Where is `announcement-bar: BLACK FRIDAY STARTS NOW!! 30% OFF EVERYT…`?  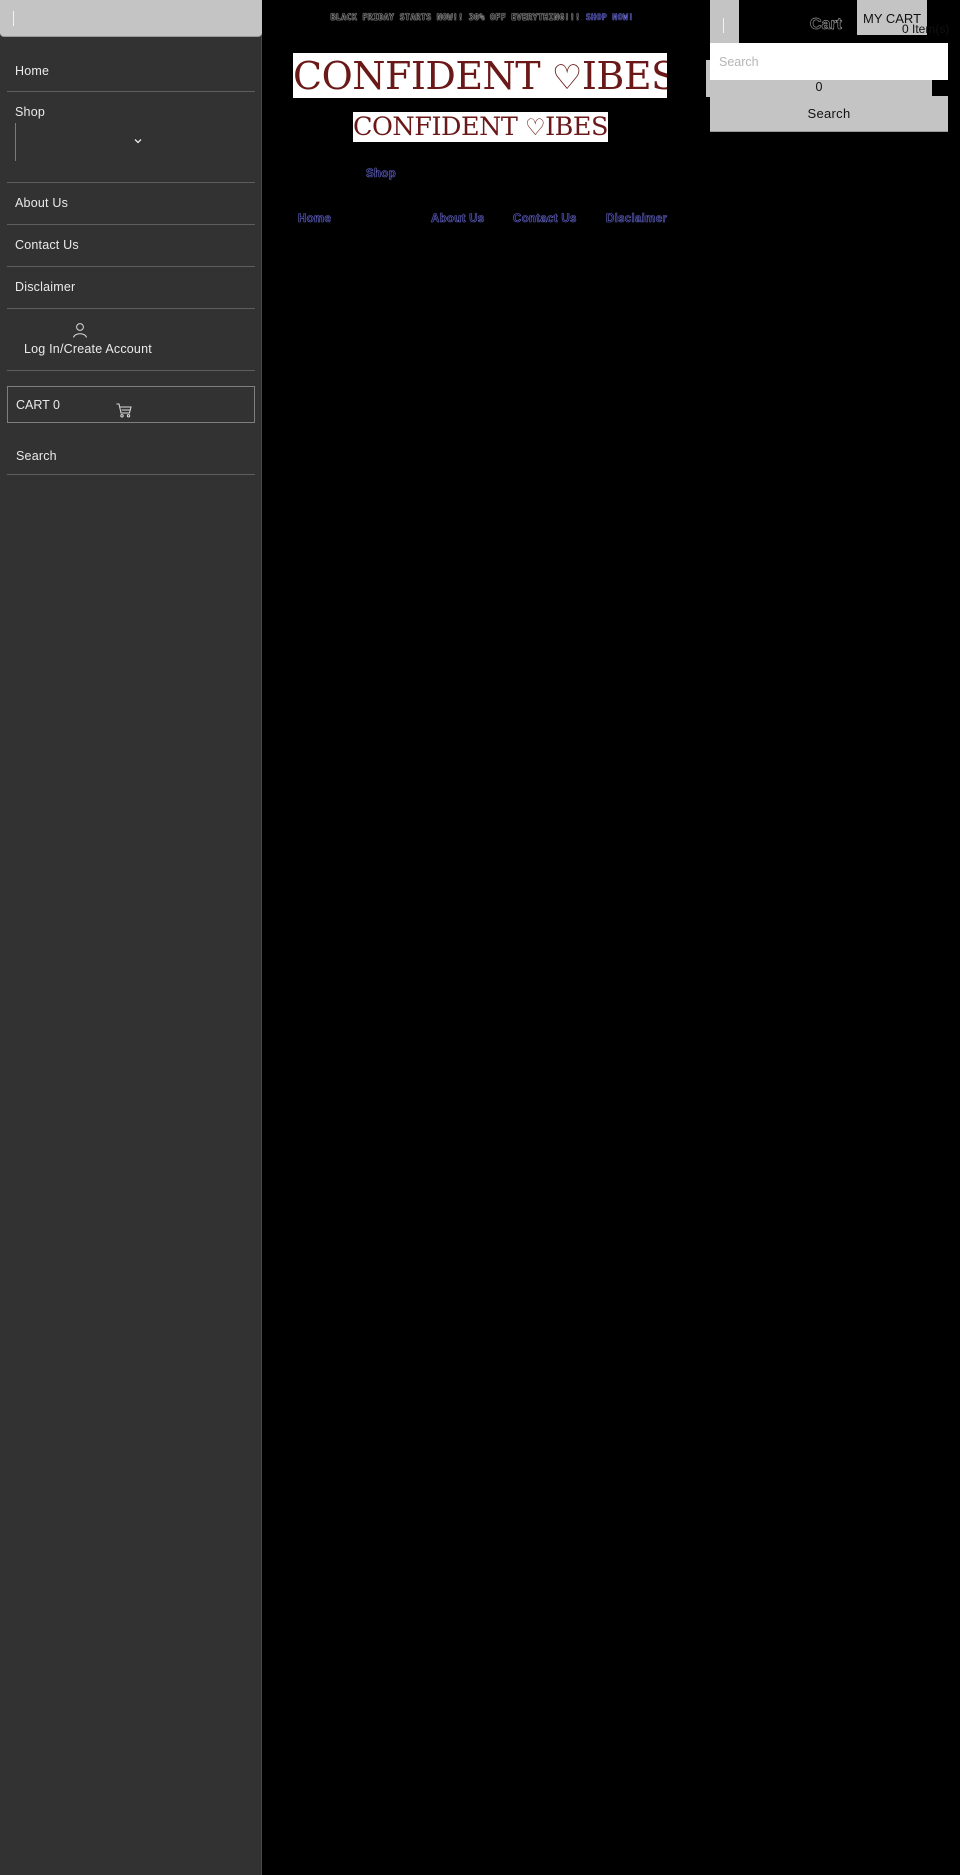 announcement-bar: BLACK FRIDAY STARTS NOW!! 30% OFF EVERYT… is located at coordinates (482, 18).